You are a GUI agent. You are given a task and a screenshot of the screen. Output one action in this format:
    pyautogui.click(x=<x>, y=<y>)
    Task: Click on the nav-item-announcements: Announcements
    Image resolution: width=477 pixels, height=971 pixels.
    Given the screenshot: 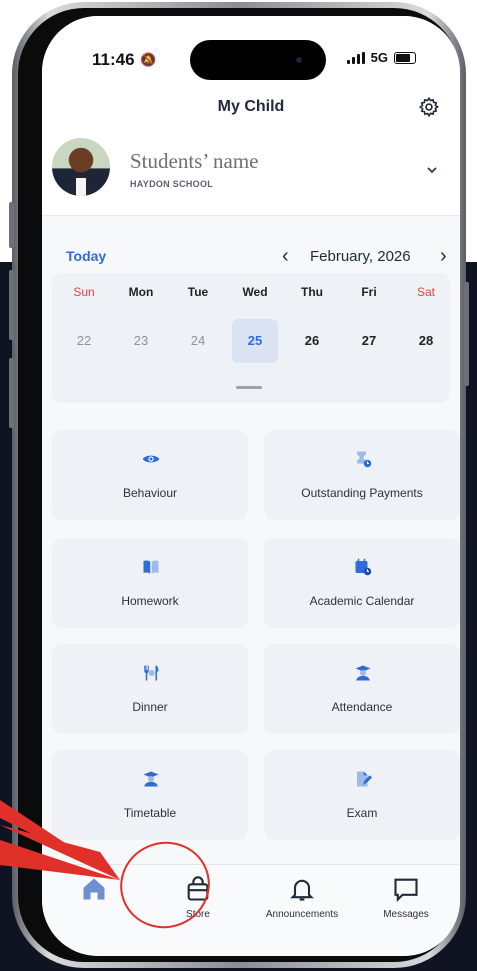 What is the action you would take?
    pyautogui.click(x=302, y=900)
    